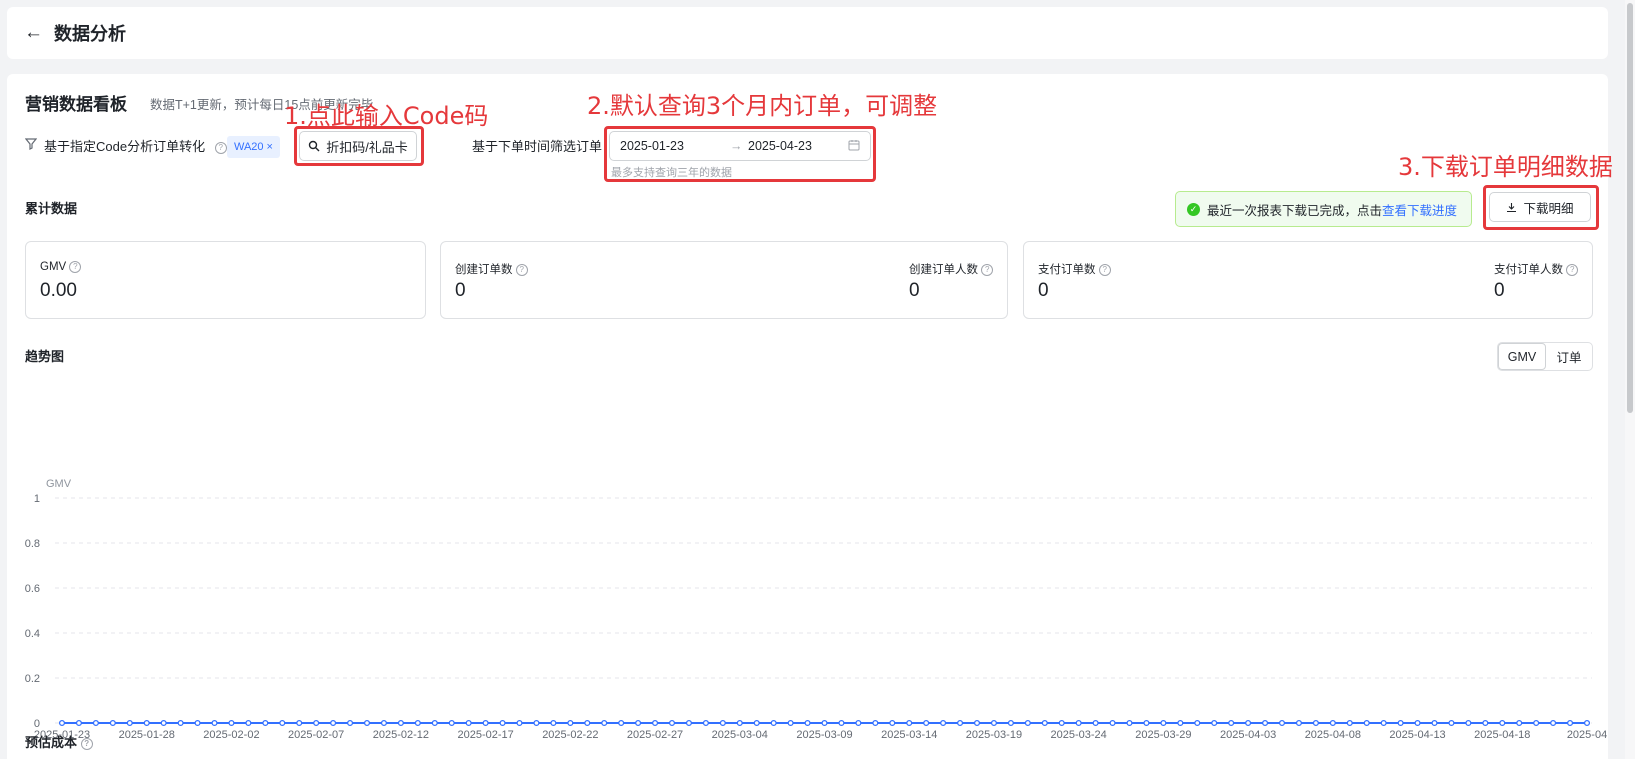 The height and width of the screenshot is (759, 1635). I want to click on scrollbar, so click(1630, 379).